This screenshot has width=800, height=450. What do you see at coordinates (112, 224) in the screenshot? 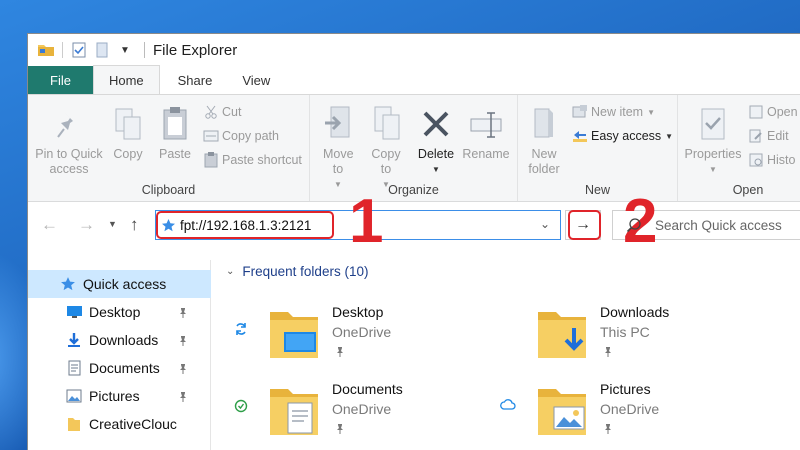
I see `recent-locations-dropdown-icon: ▼` at bounding box center [112, 224].